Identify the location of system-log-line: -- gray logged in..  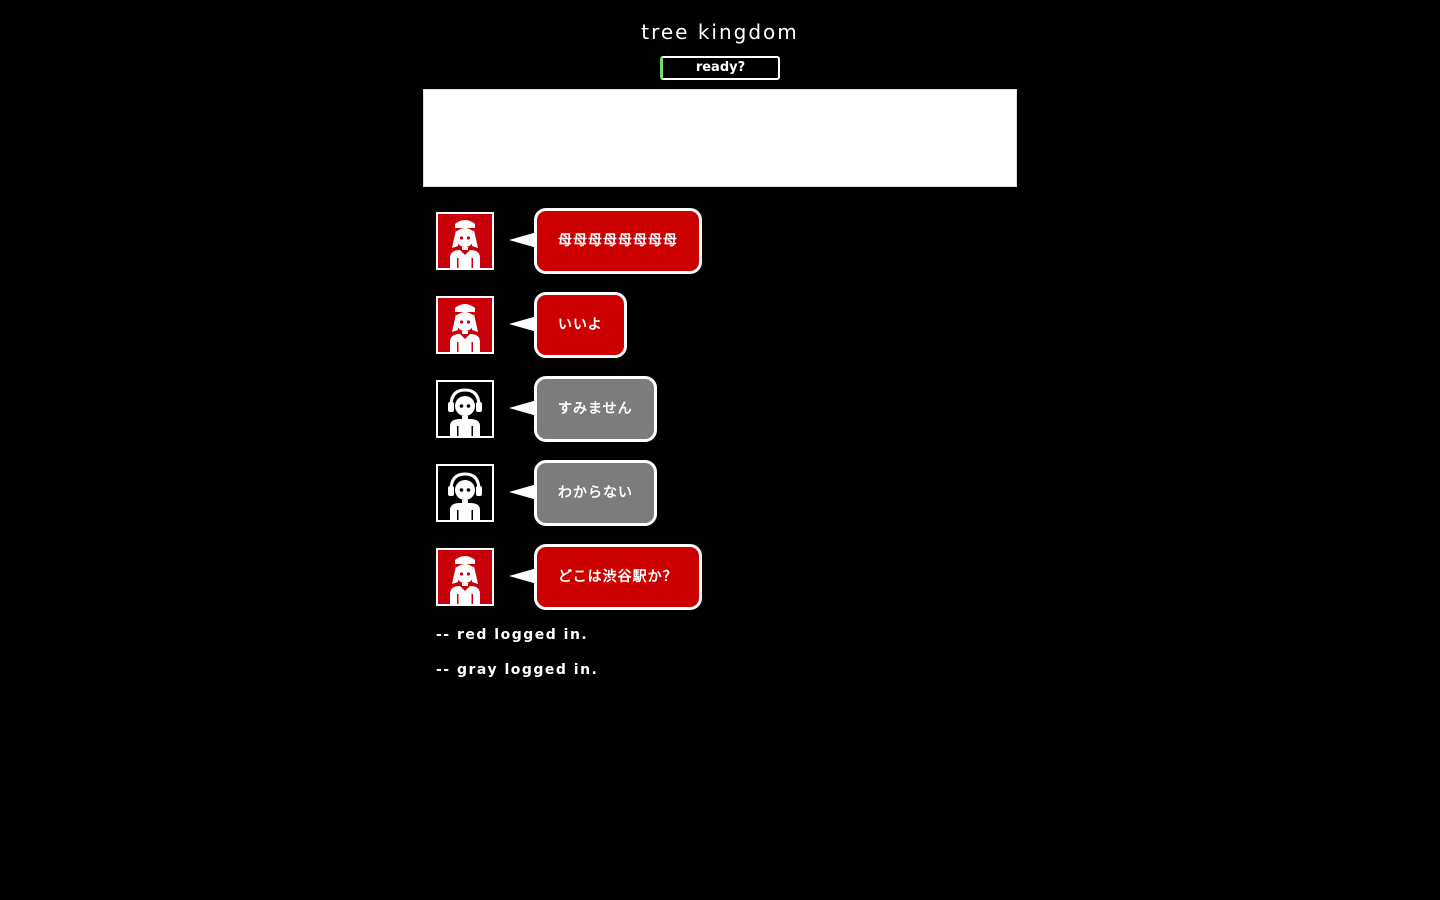
(517, 670).